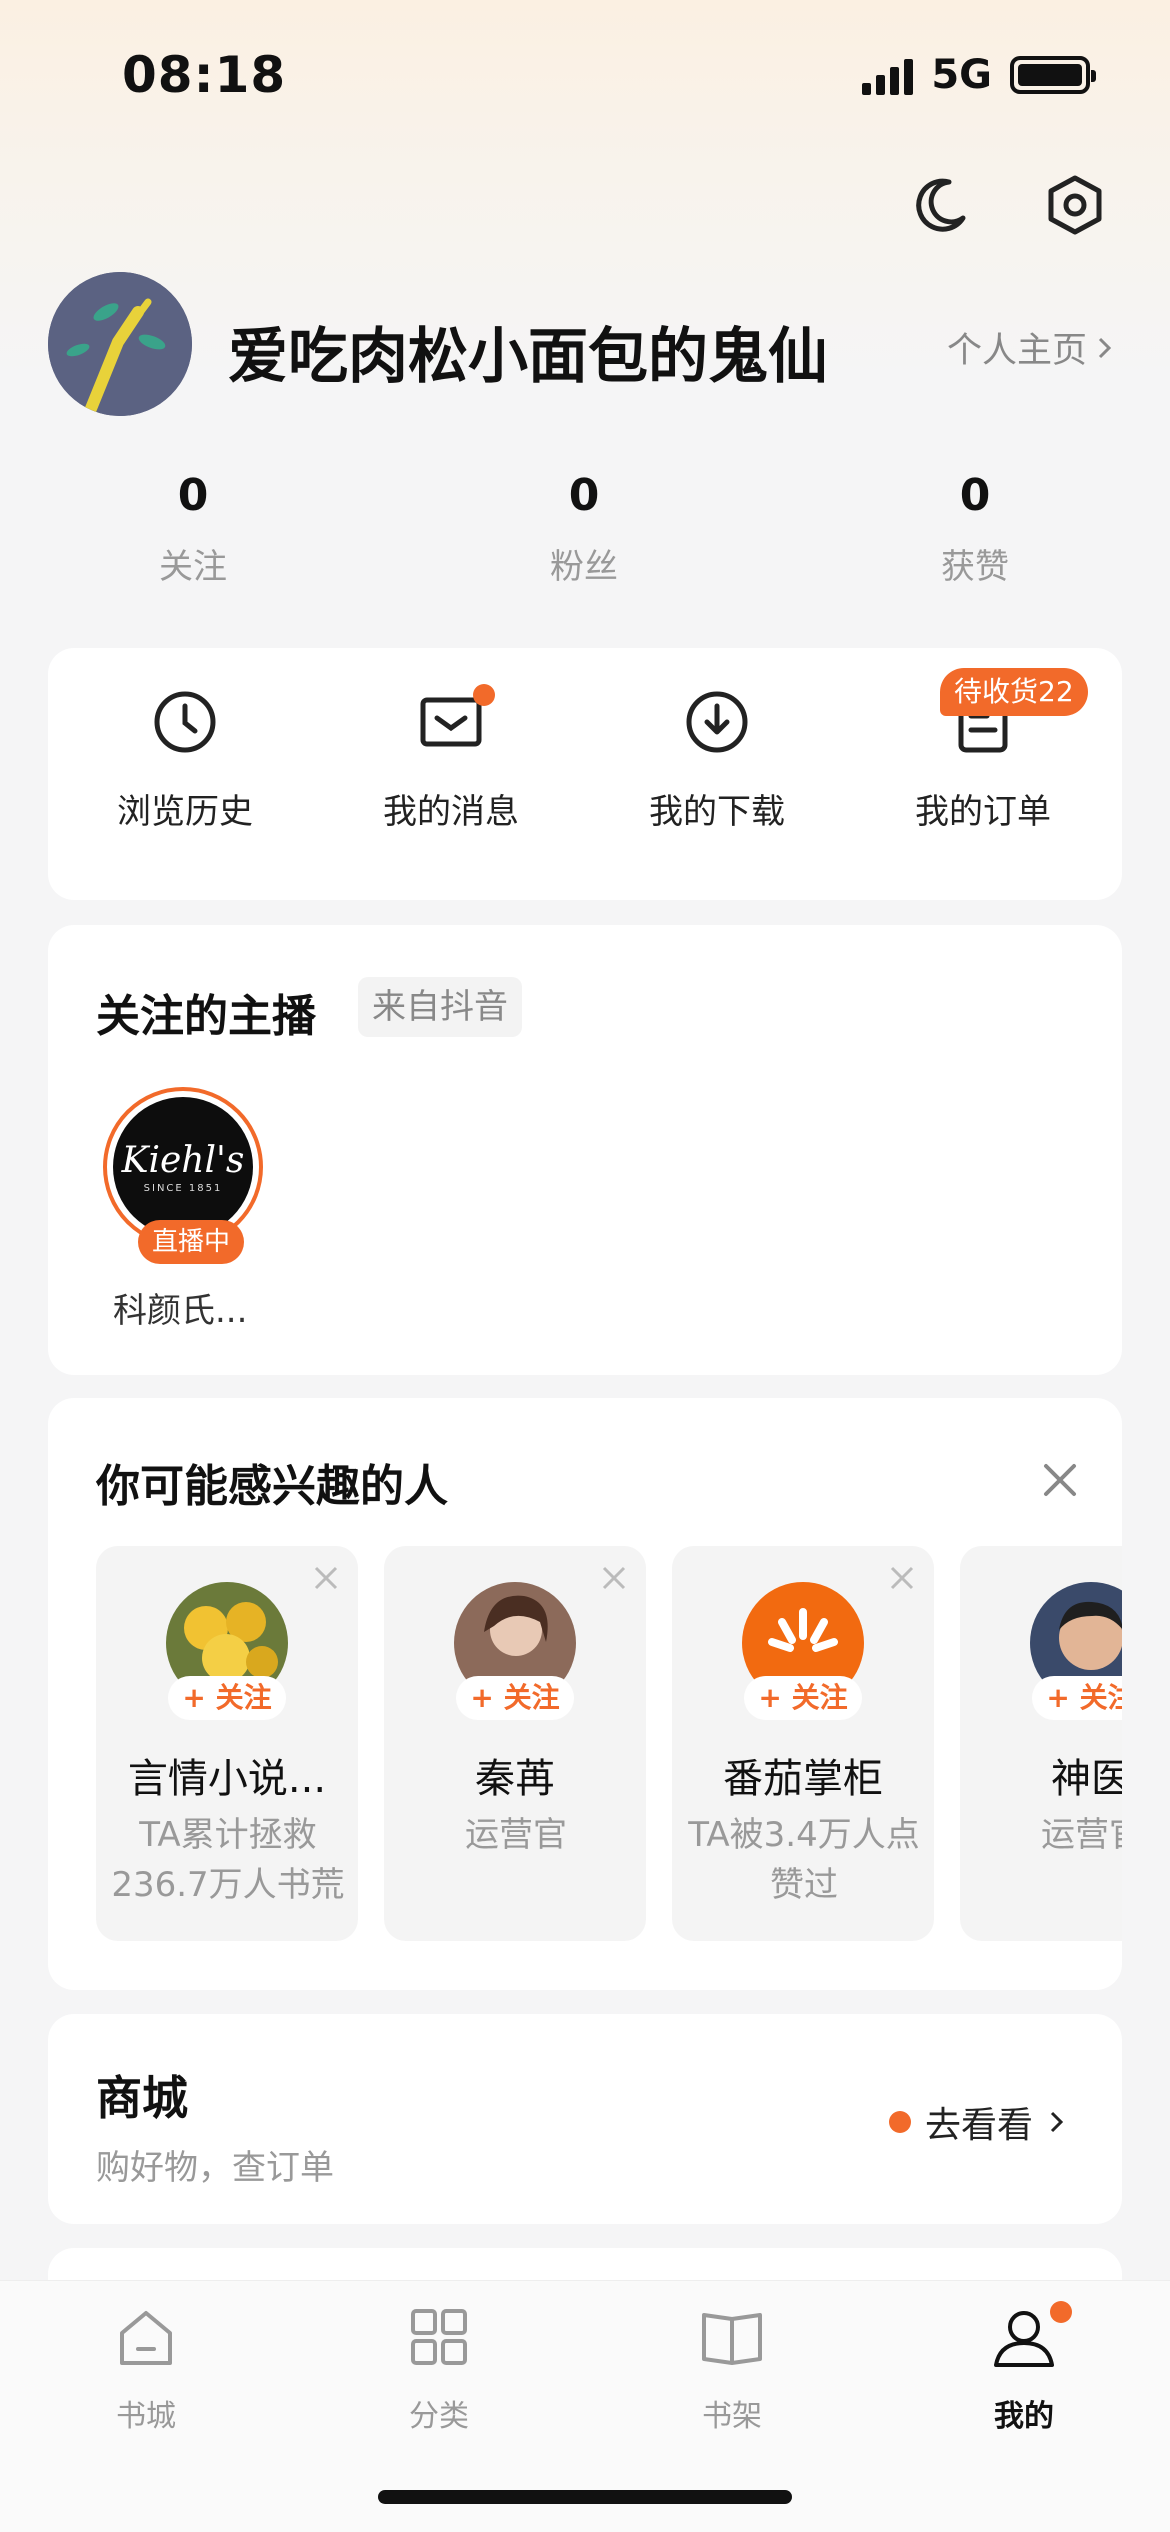 The image size is (1170, 2532). What do you see at coordinates (978, 2125) in the screenshot?
I see `mall-action-label: 去看看` at bounding box center [978, 2125].